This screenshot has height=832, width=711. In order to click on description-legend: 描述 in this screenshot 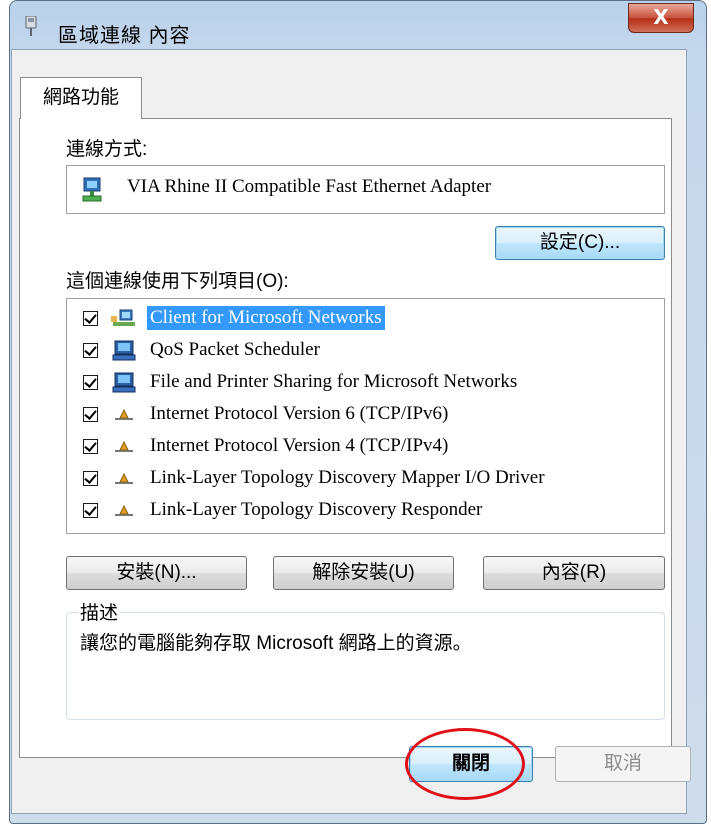, I will do `click(99, 611)`.